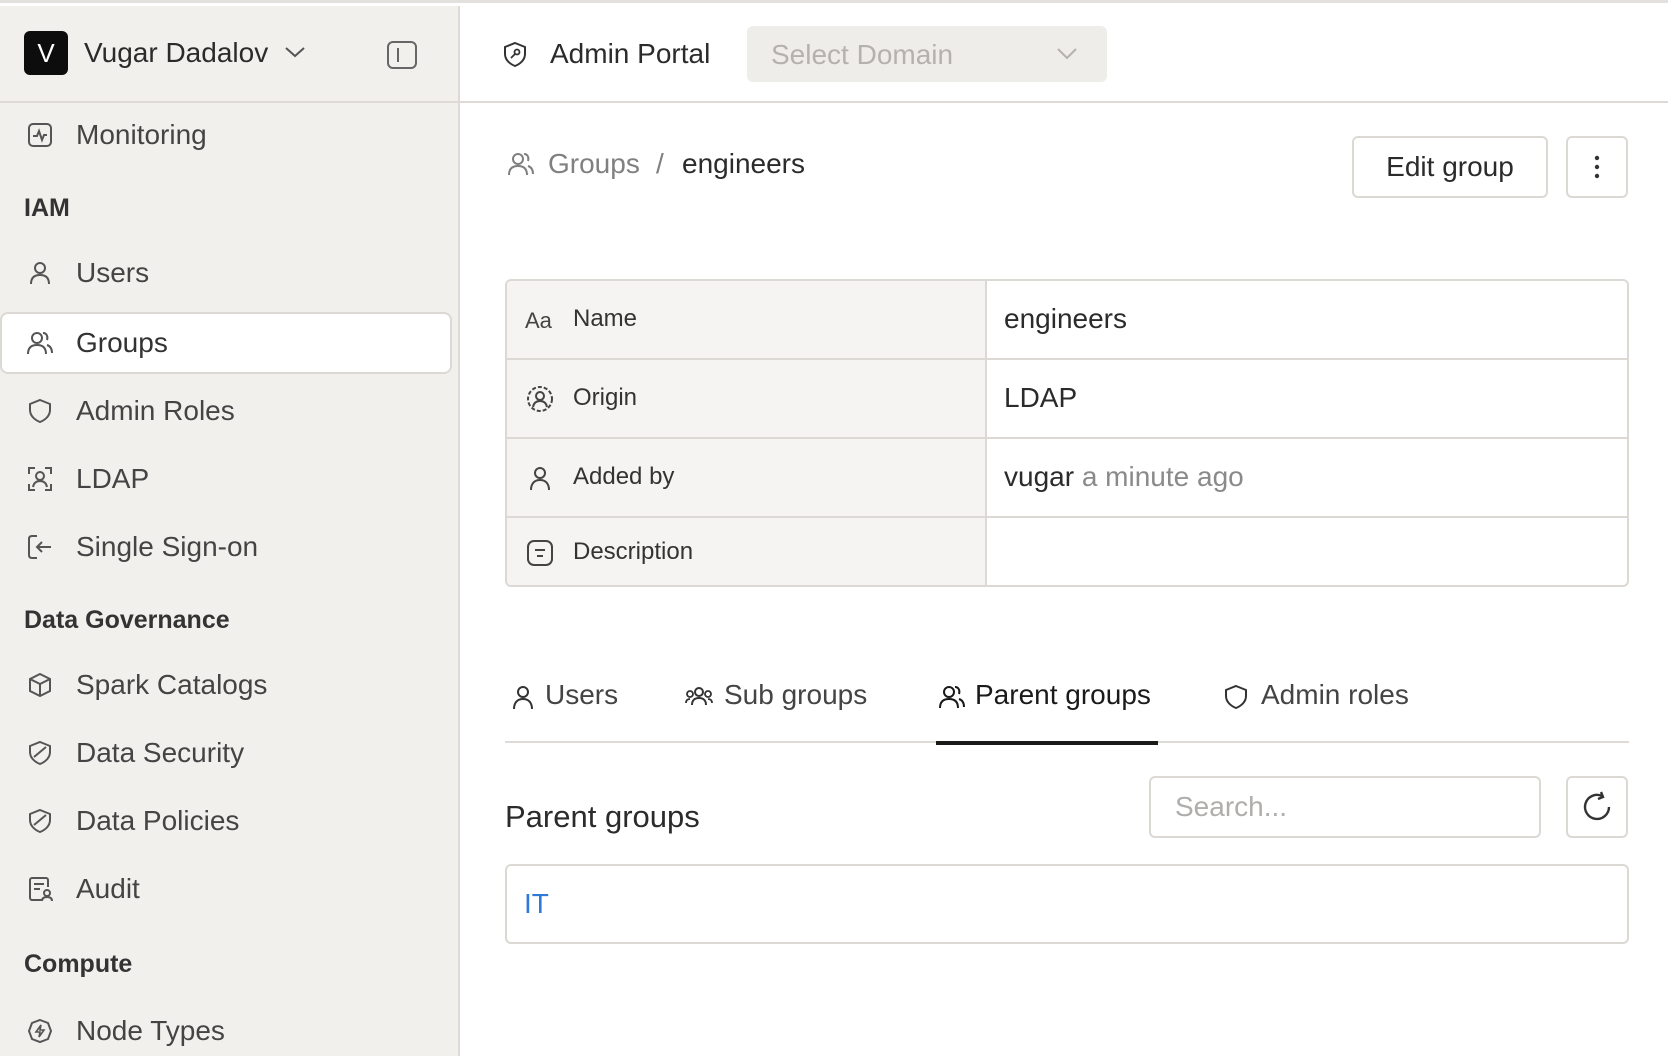 The width and height of the screenshot is (1668, 1056). What do you see at coordinates (743, 163) in the screenshot?
I see `breadcrumb-current: engineers` at bounding box center [743, 163].